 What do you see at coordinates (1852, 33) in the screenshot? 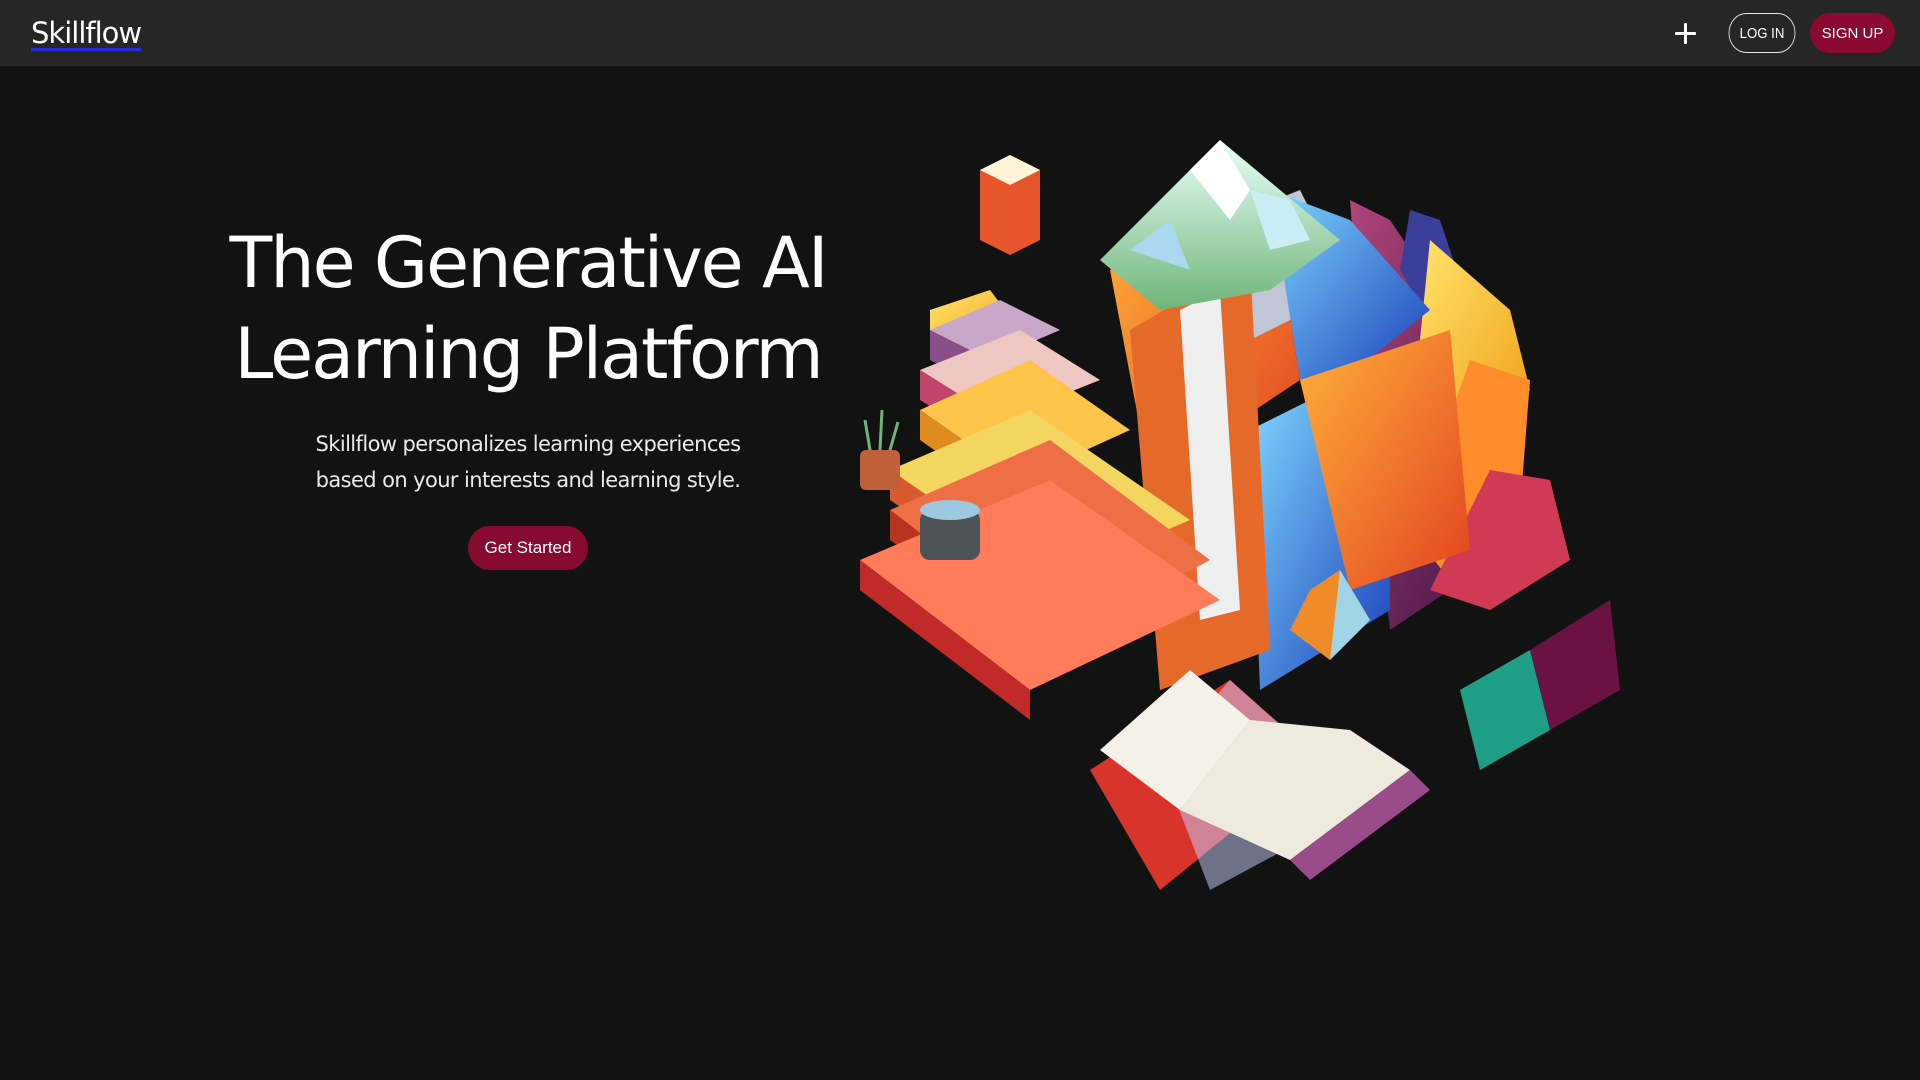
I see `signup-button: SIGN UP` at bounding box center [1852, 33].